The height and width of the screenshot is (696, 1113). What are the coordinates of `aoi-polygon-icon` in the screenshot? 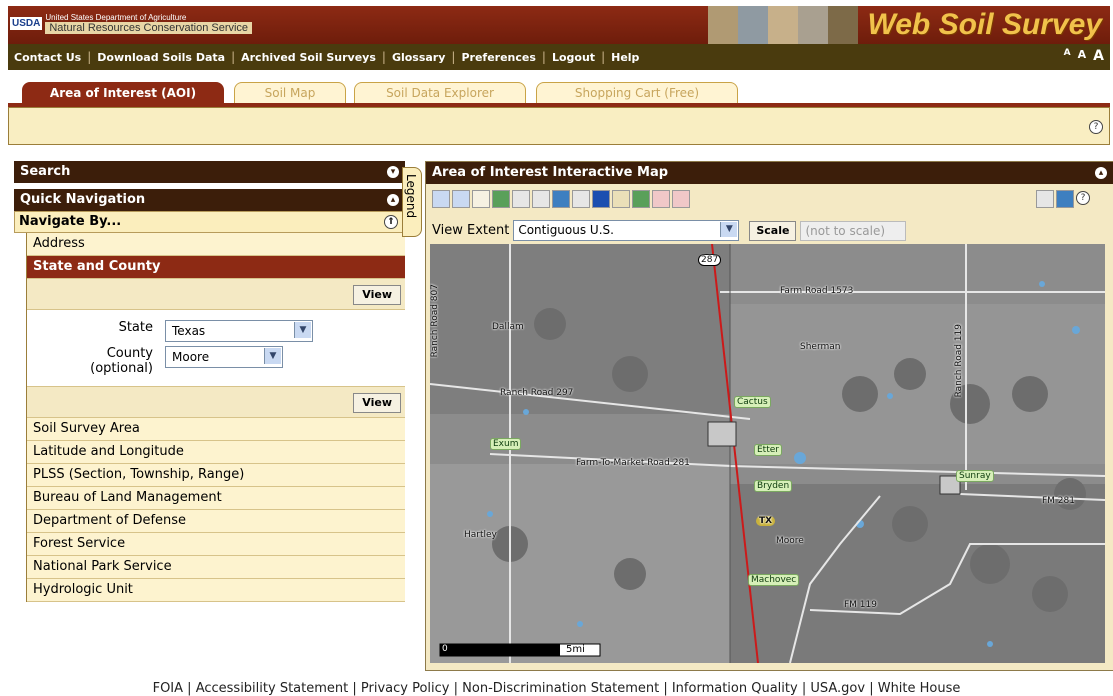 It's located at (681, 199).